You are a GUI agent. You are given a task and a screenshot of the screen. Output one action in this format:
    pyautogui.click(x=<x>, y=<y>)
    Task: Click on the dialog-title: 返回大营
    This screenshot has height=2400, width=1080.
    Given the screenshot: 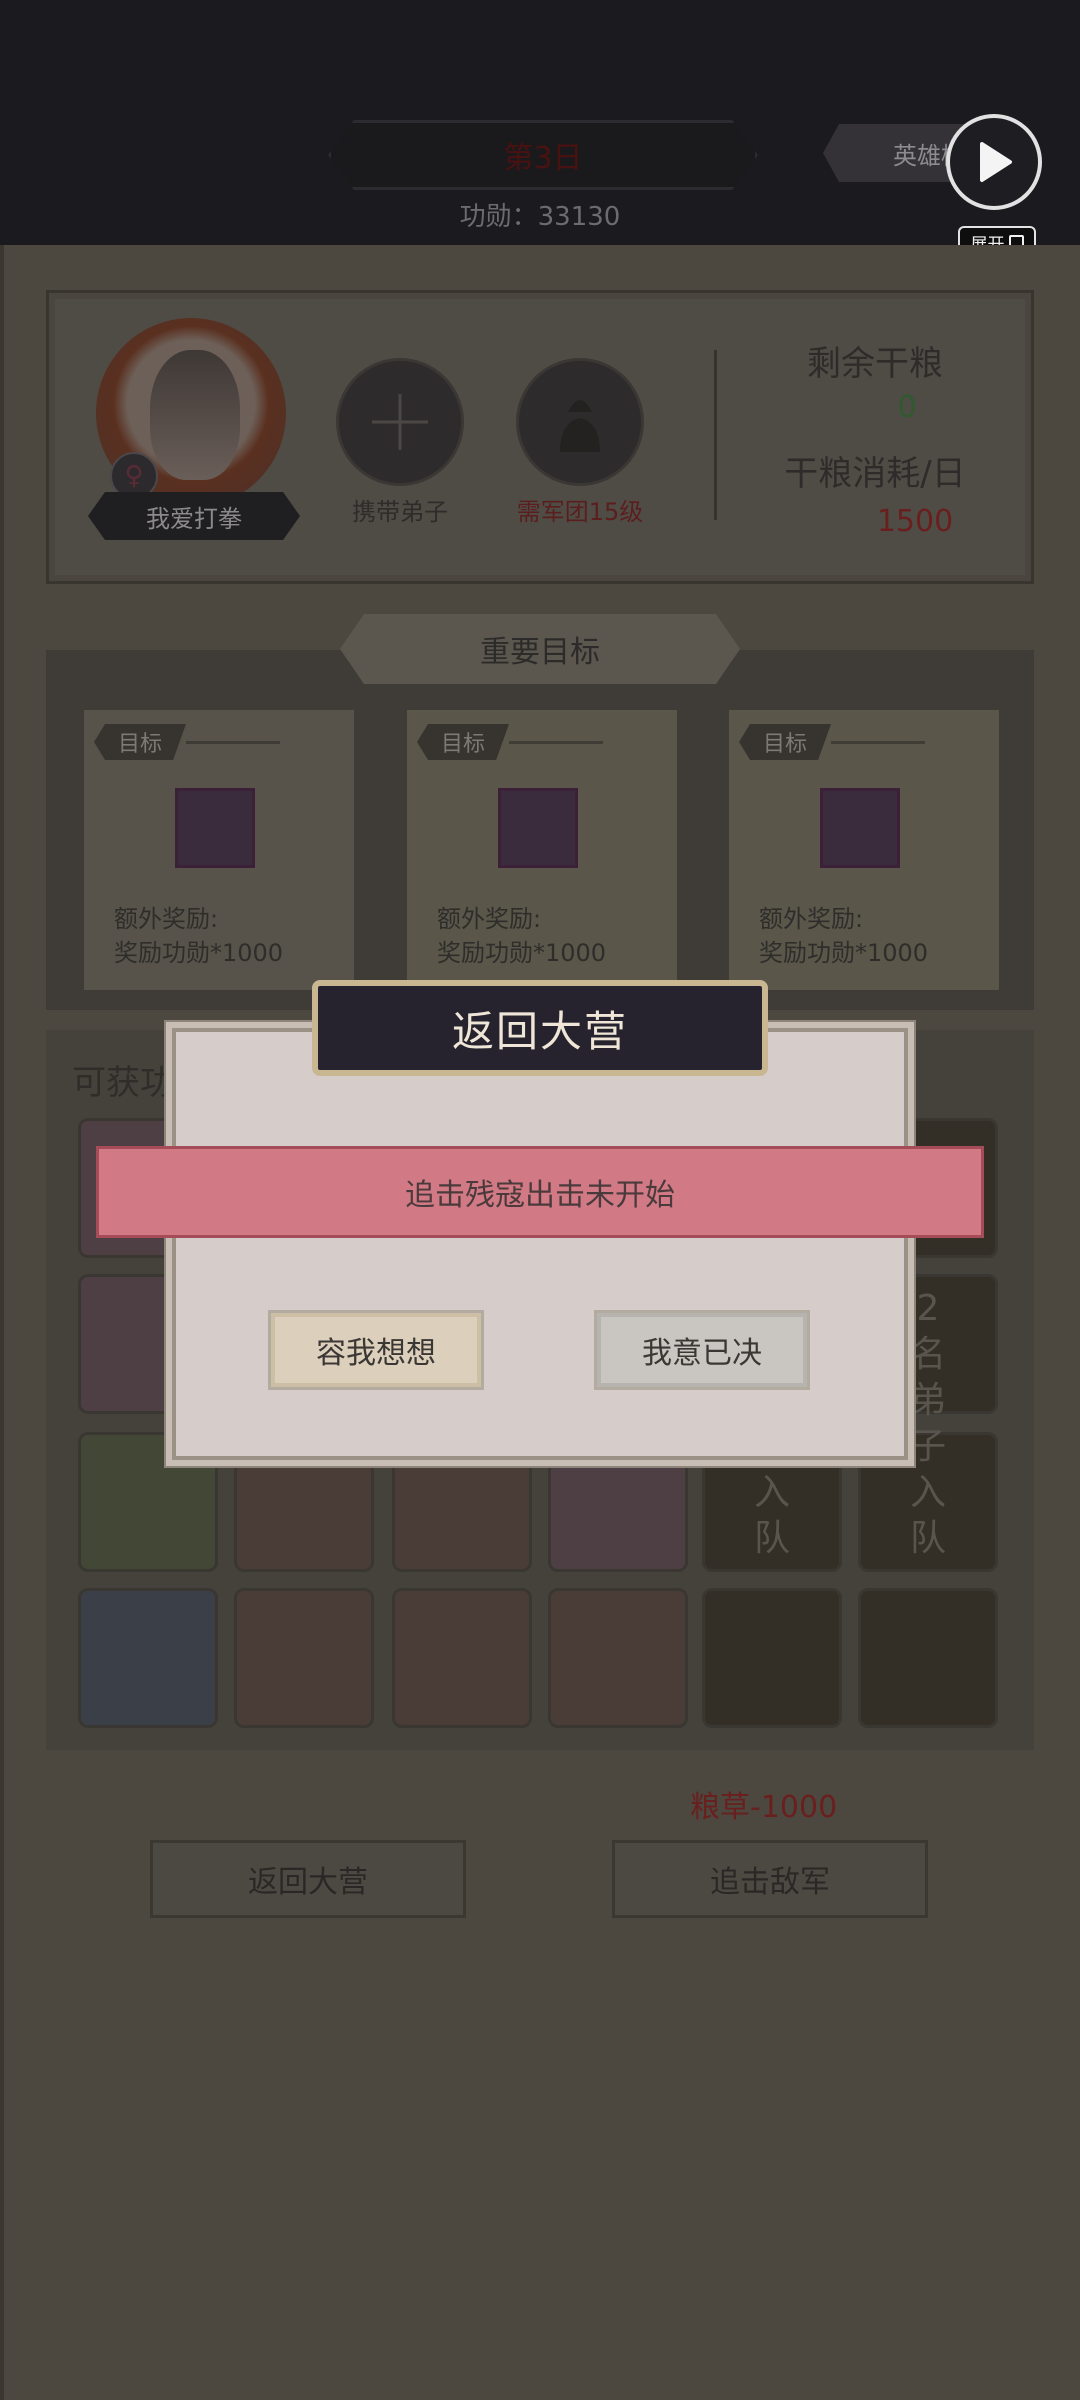 What is the action you would take?
    pyautogui.click(x=540, y=1028)
    